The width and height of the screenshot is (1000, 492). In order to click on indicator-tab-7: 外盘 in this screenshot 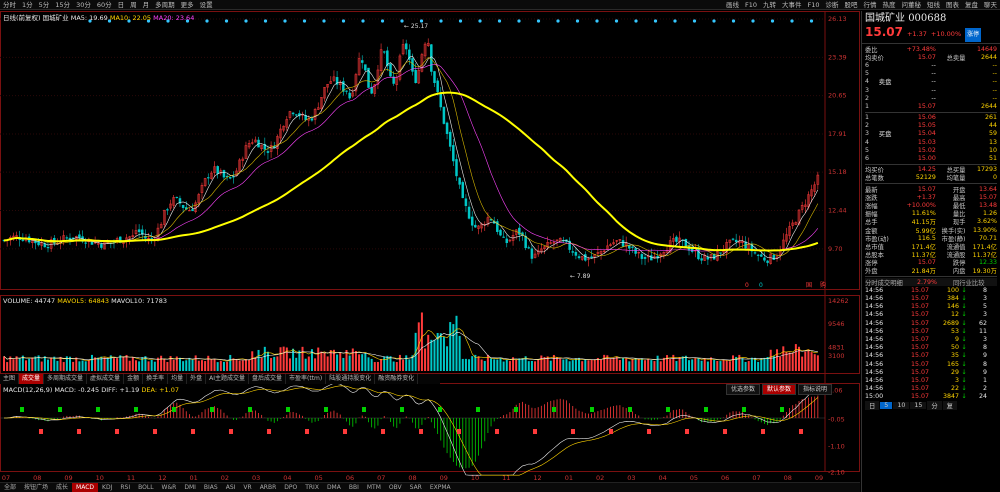, I will do `click(197, 379)`.